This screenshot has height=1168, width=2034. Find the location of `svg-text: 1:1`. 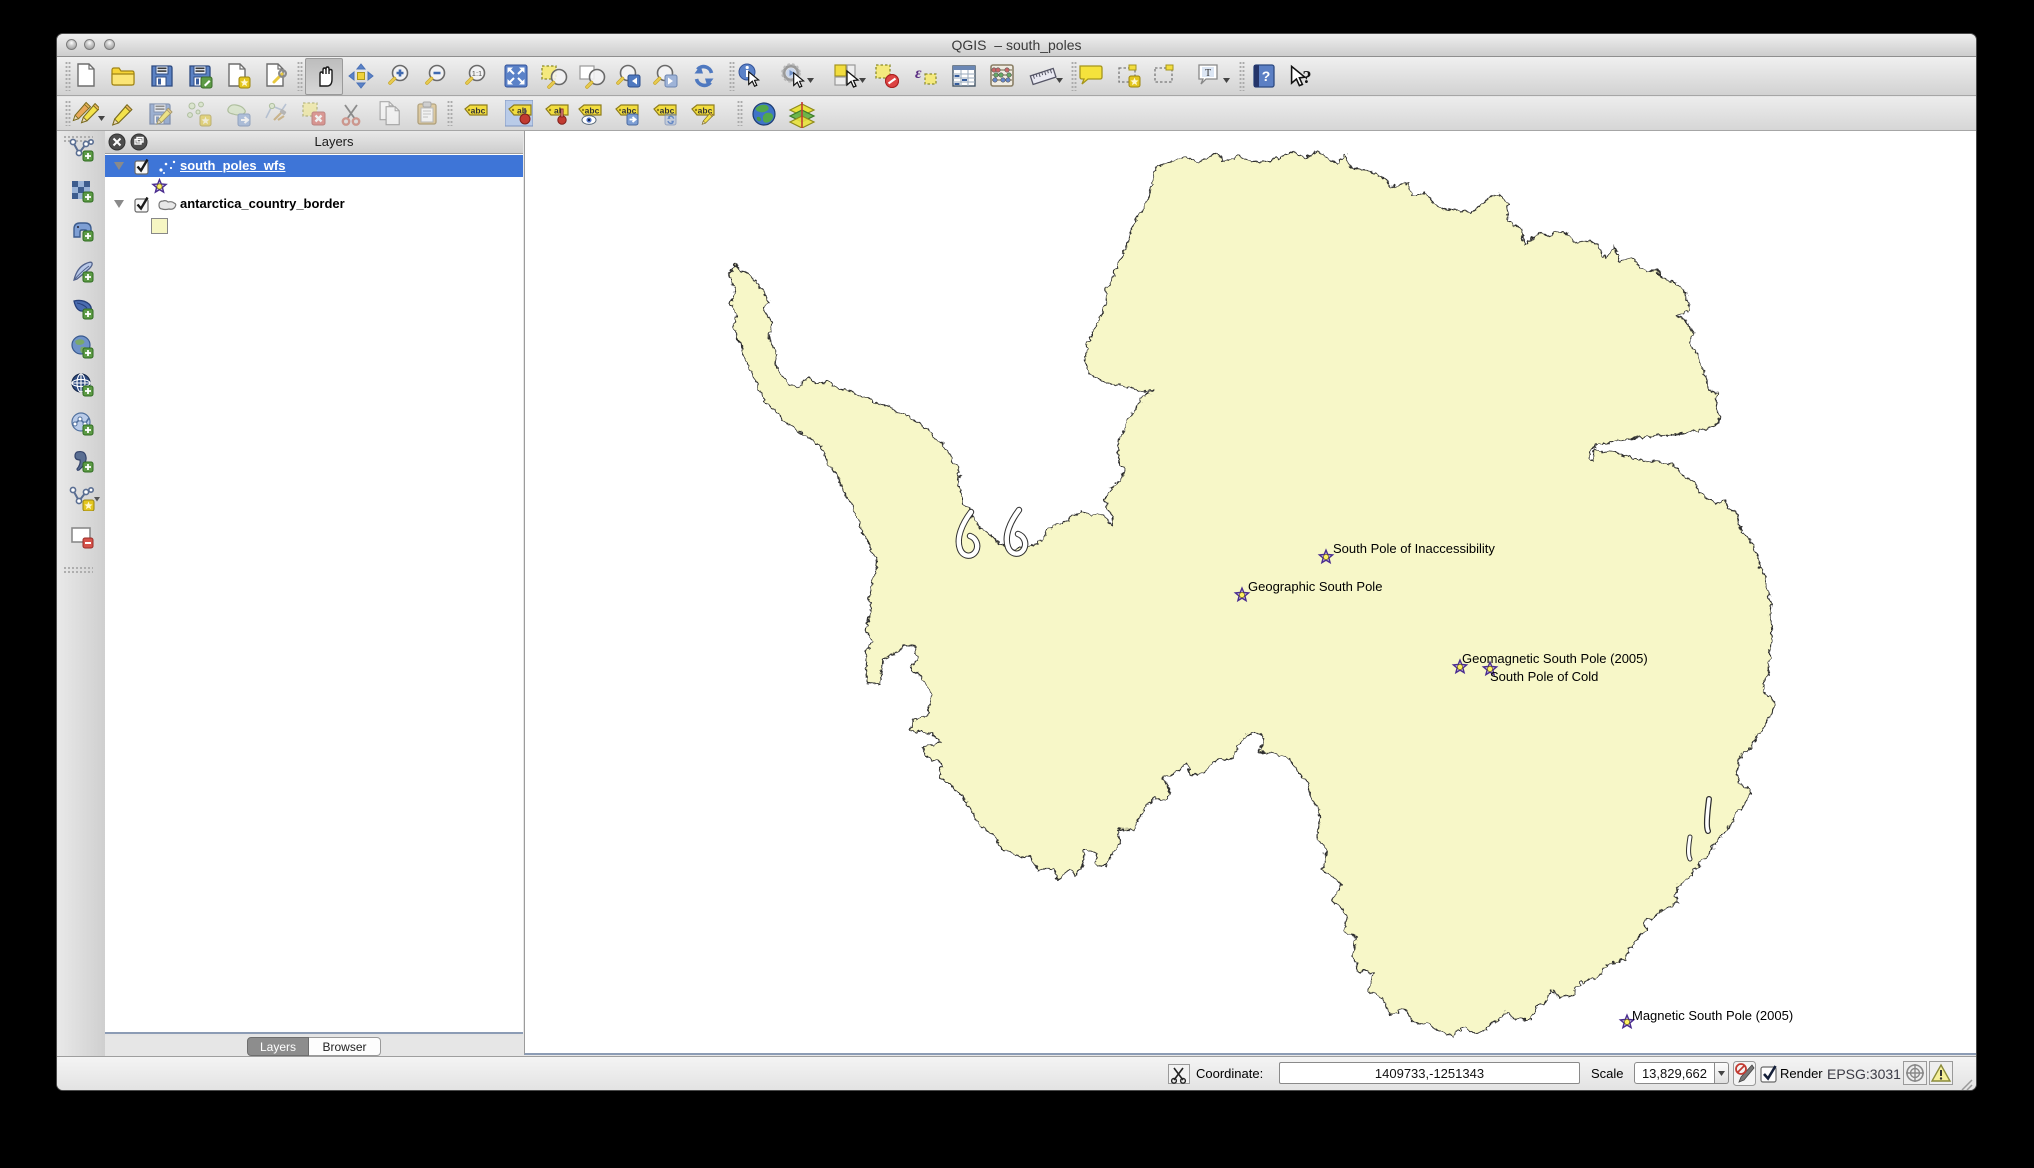

svg-text: 1:1 is located at coordinates (477, 73).